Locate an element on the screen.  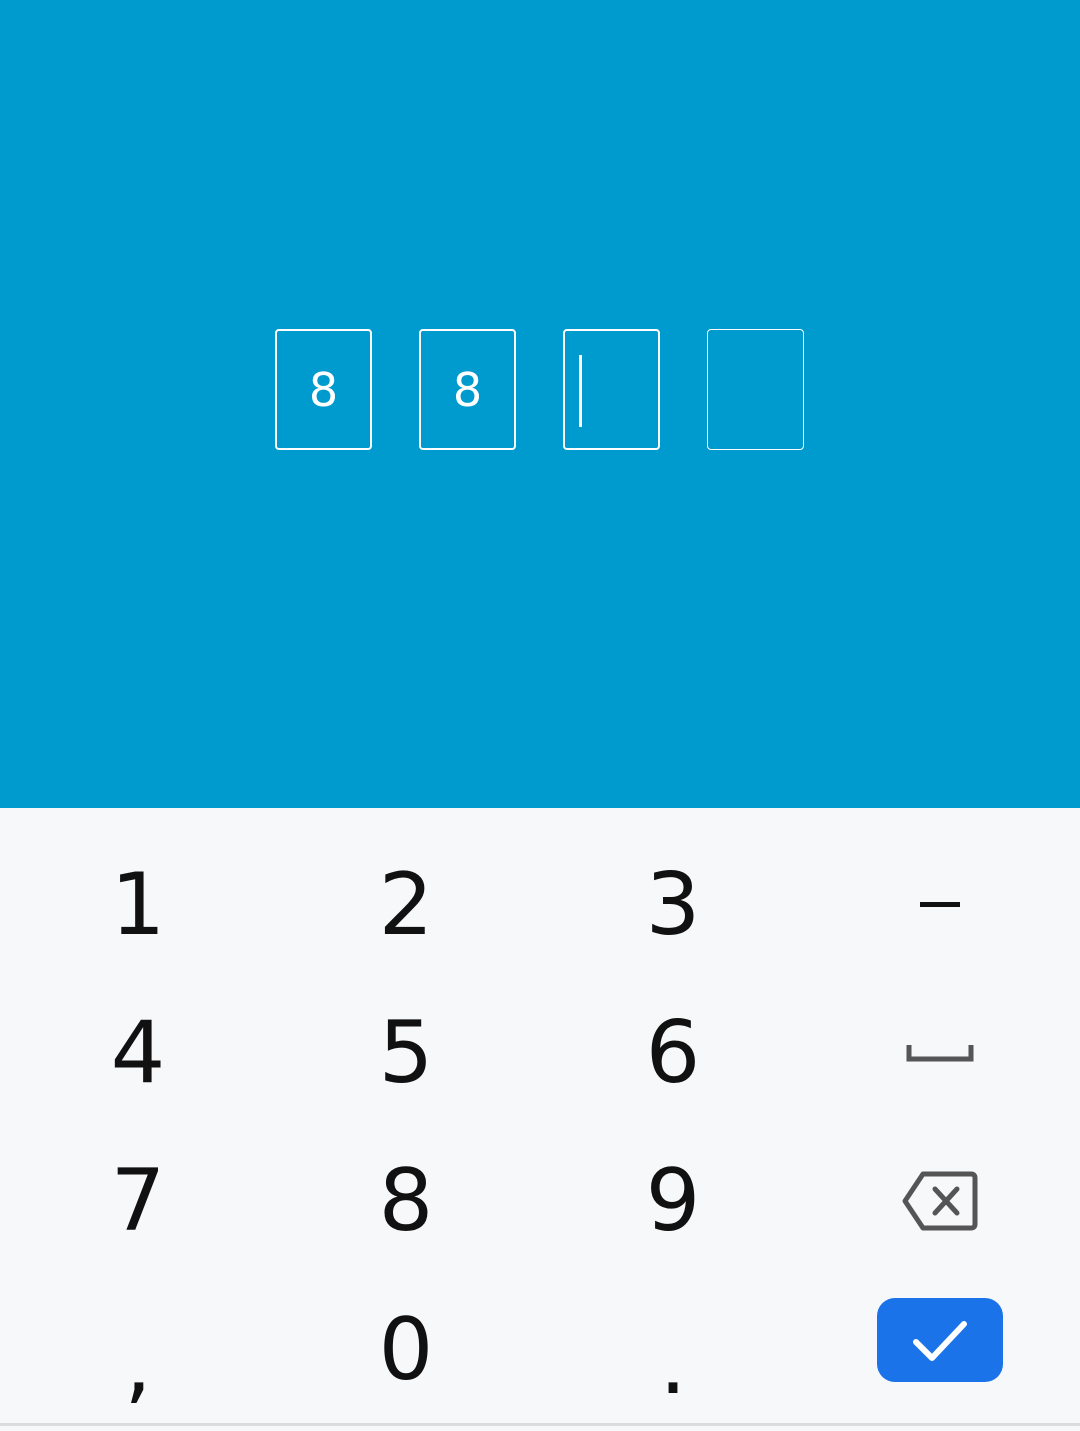
key-5: 5 is located at coordinates (406, 1053).